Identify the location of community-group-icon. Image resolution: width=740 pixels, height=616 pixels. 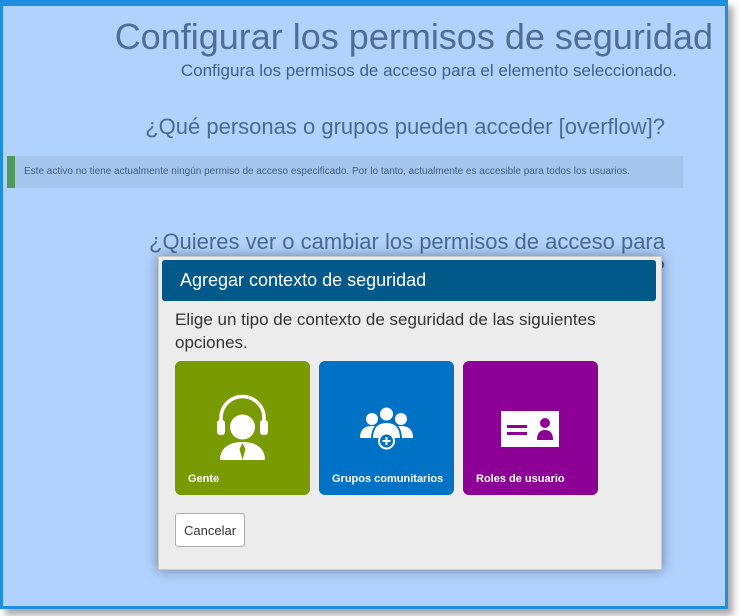
(386, 411).